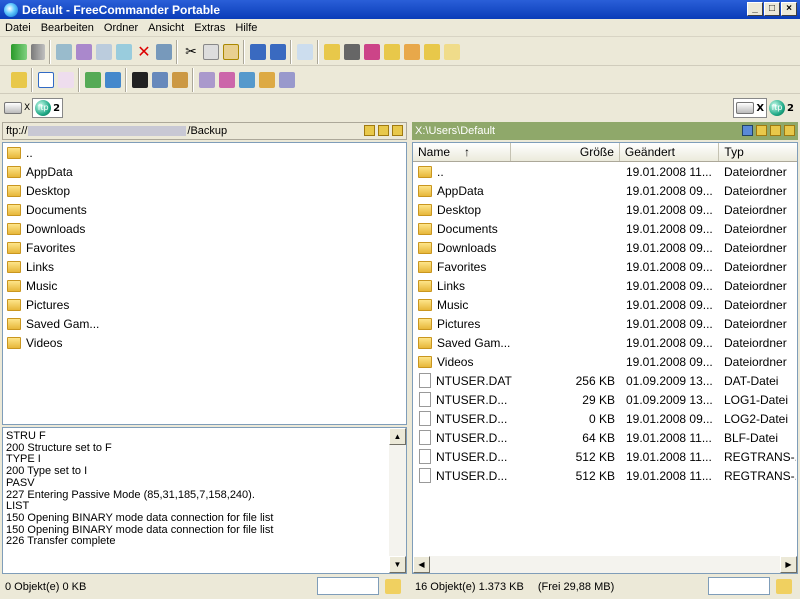 The width and height of the screenshot is (800, 599). Describe the element at coordinates (287, 79) in the screenshot. I see `plugin-icon` at that location.